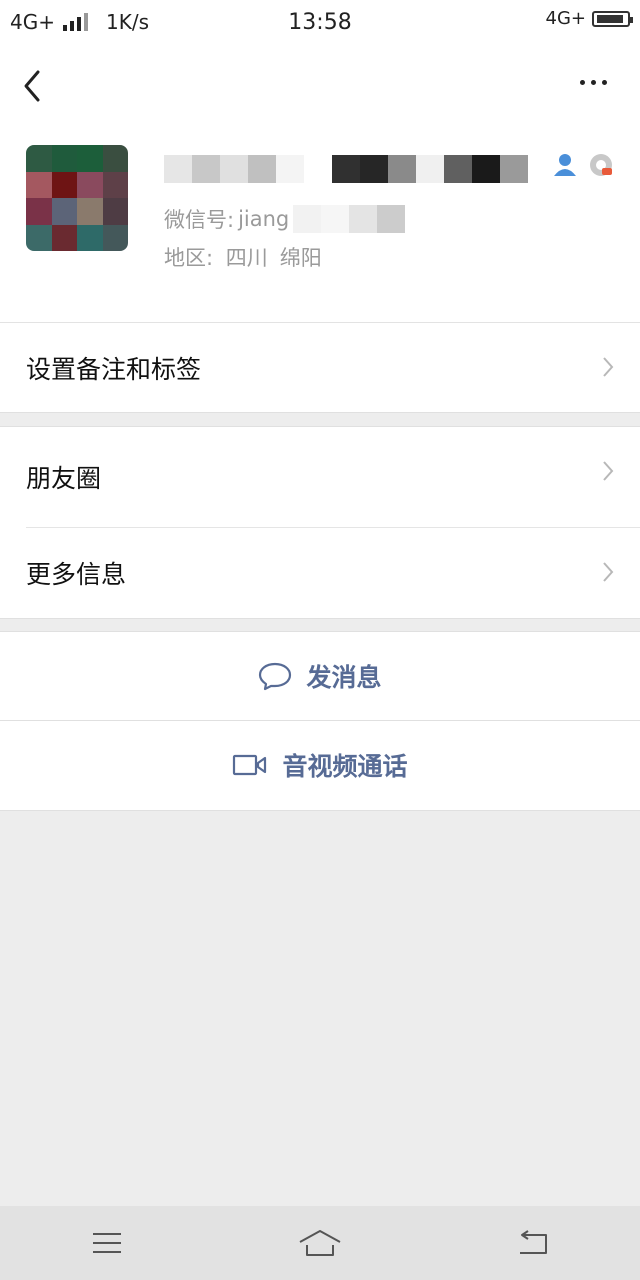  Describe the element at coordinates (349, 219) in the screenshot. I see `wechat-id-pixelated` at that location.